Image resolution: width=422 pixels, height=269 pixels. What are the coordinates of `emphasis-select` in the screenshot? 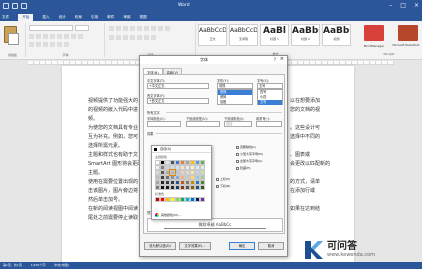 It's located at (269, 124).